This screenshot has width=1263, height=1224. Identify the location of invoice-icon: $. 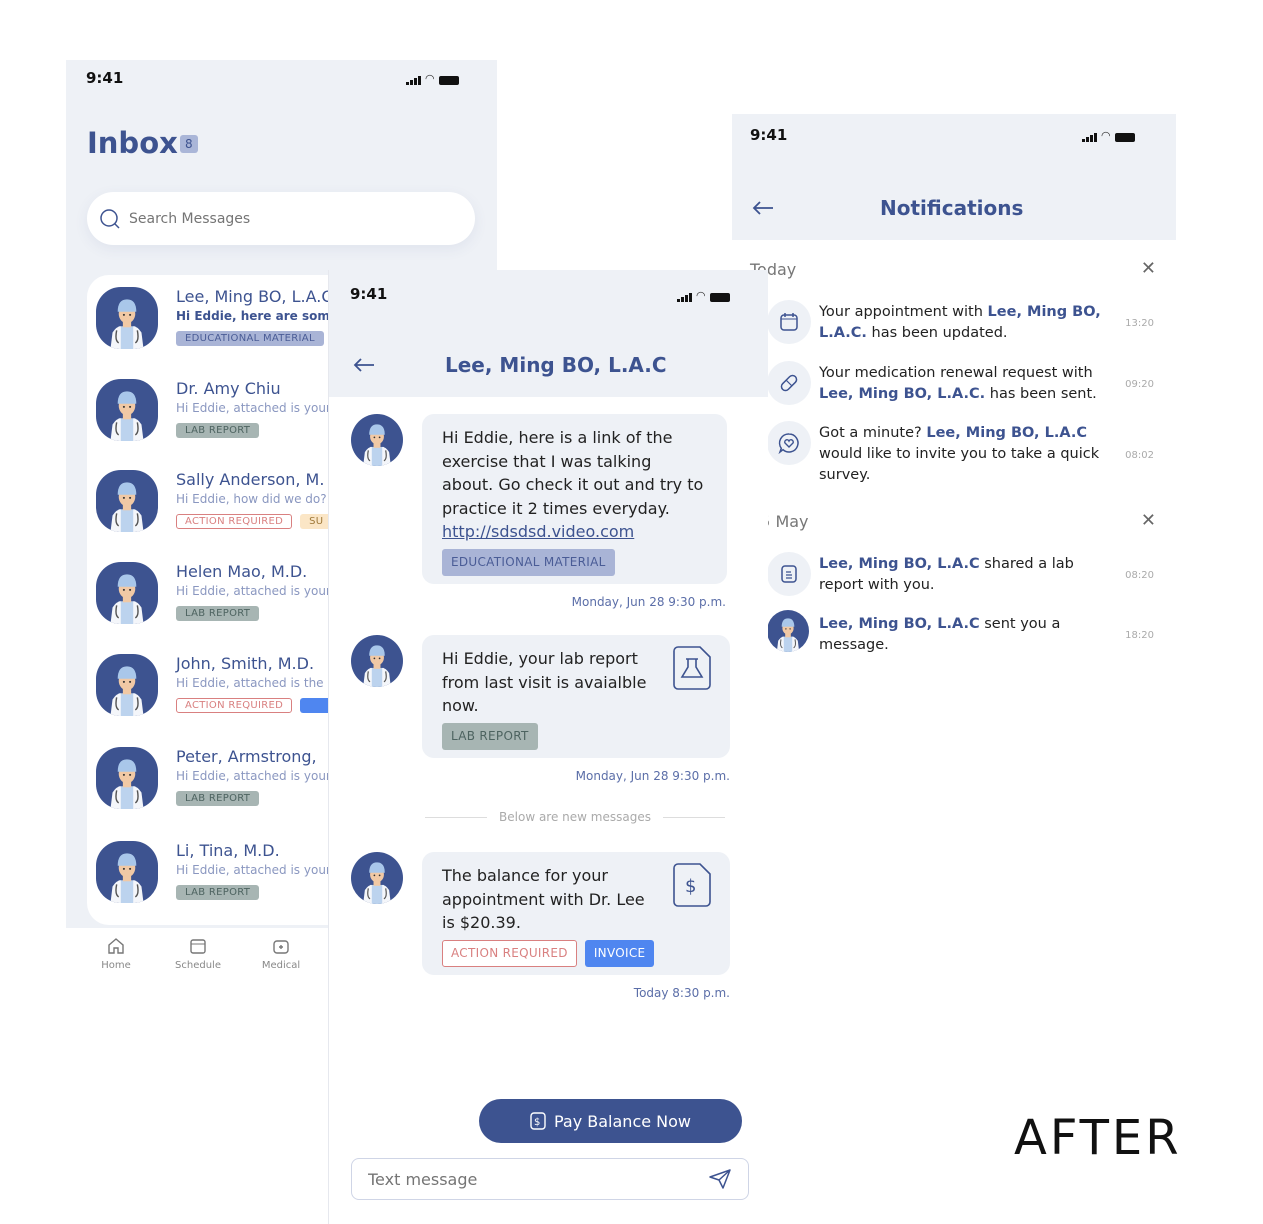
(538, 1121).